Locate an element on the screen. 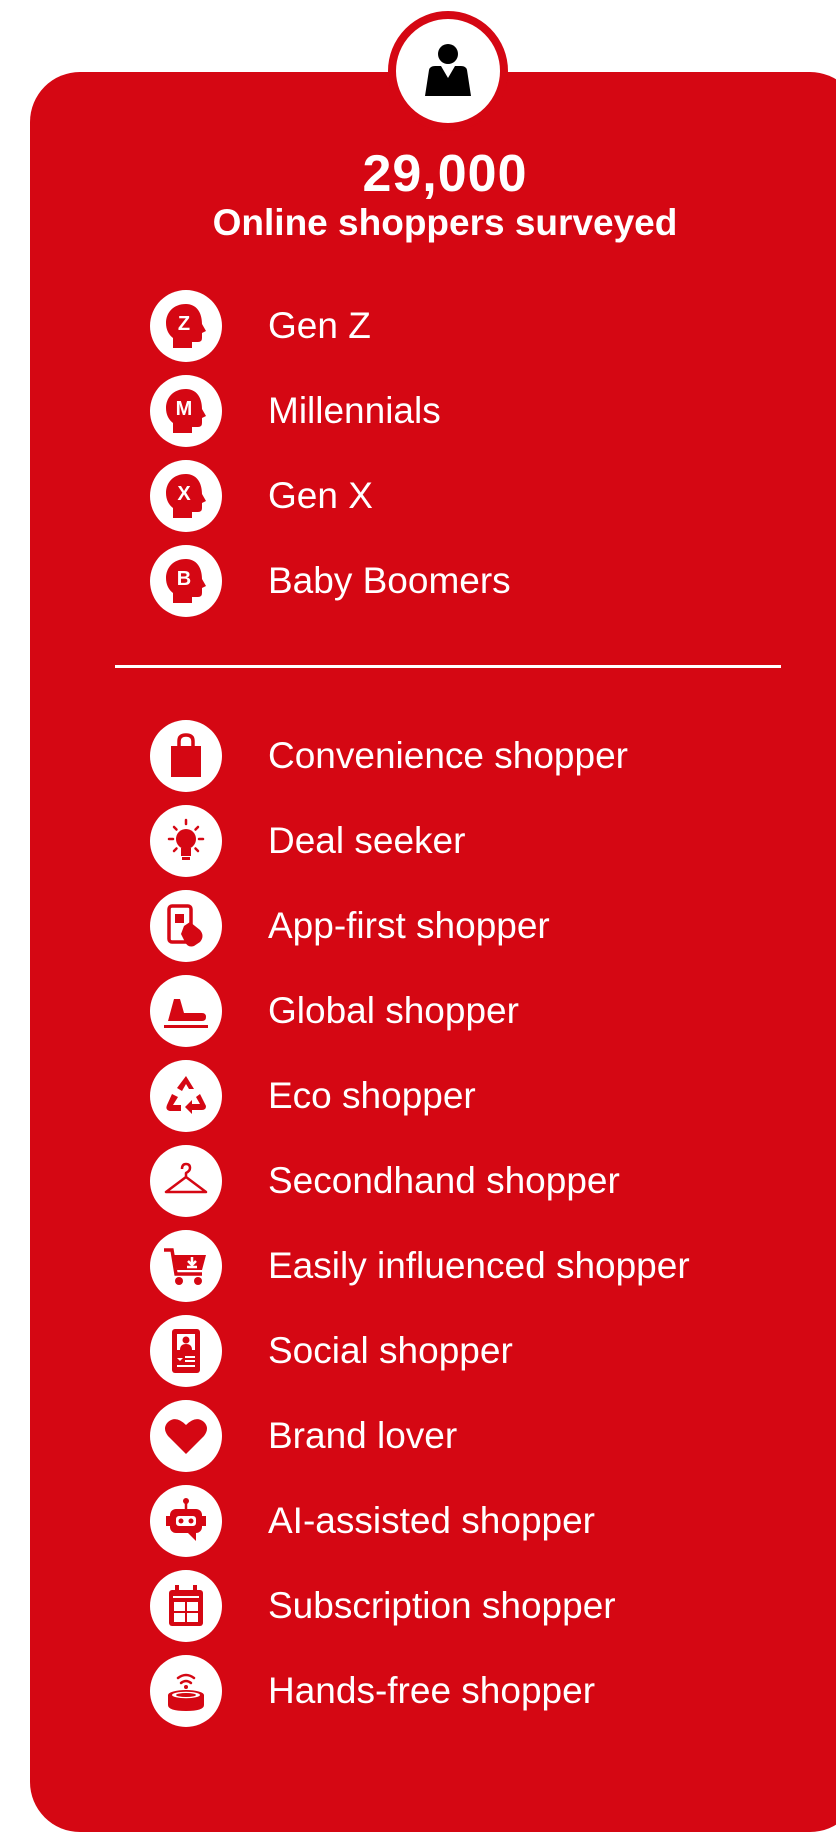 Image resolution: width=836 pixels, height=1832 pixels. stat-label: Online shoppers surveyed is located at coordinates (445, 222).